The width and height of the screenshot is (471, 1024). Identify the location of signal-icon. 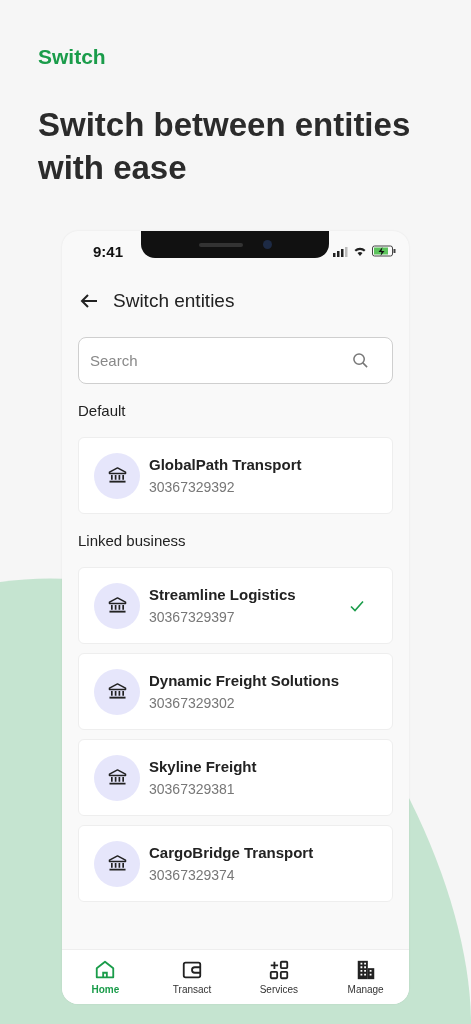
(340, 251).